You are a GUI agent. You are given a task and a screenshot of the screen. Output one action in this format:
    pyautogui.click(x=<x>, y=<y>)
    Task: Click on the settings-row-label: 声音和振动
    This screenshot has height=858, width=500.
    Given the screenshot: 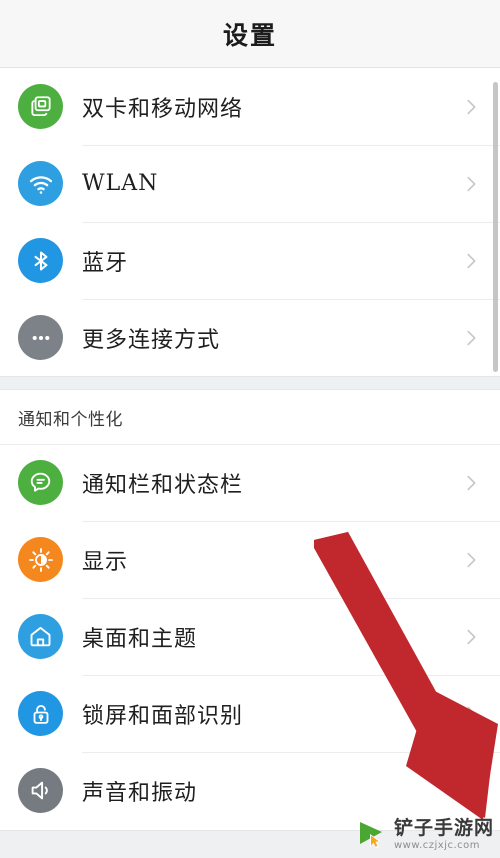 What is the action you would take?
    pyautogui.click(x=140, y=793)
    